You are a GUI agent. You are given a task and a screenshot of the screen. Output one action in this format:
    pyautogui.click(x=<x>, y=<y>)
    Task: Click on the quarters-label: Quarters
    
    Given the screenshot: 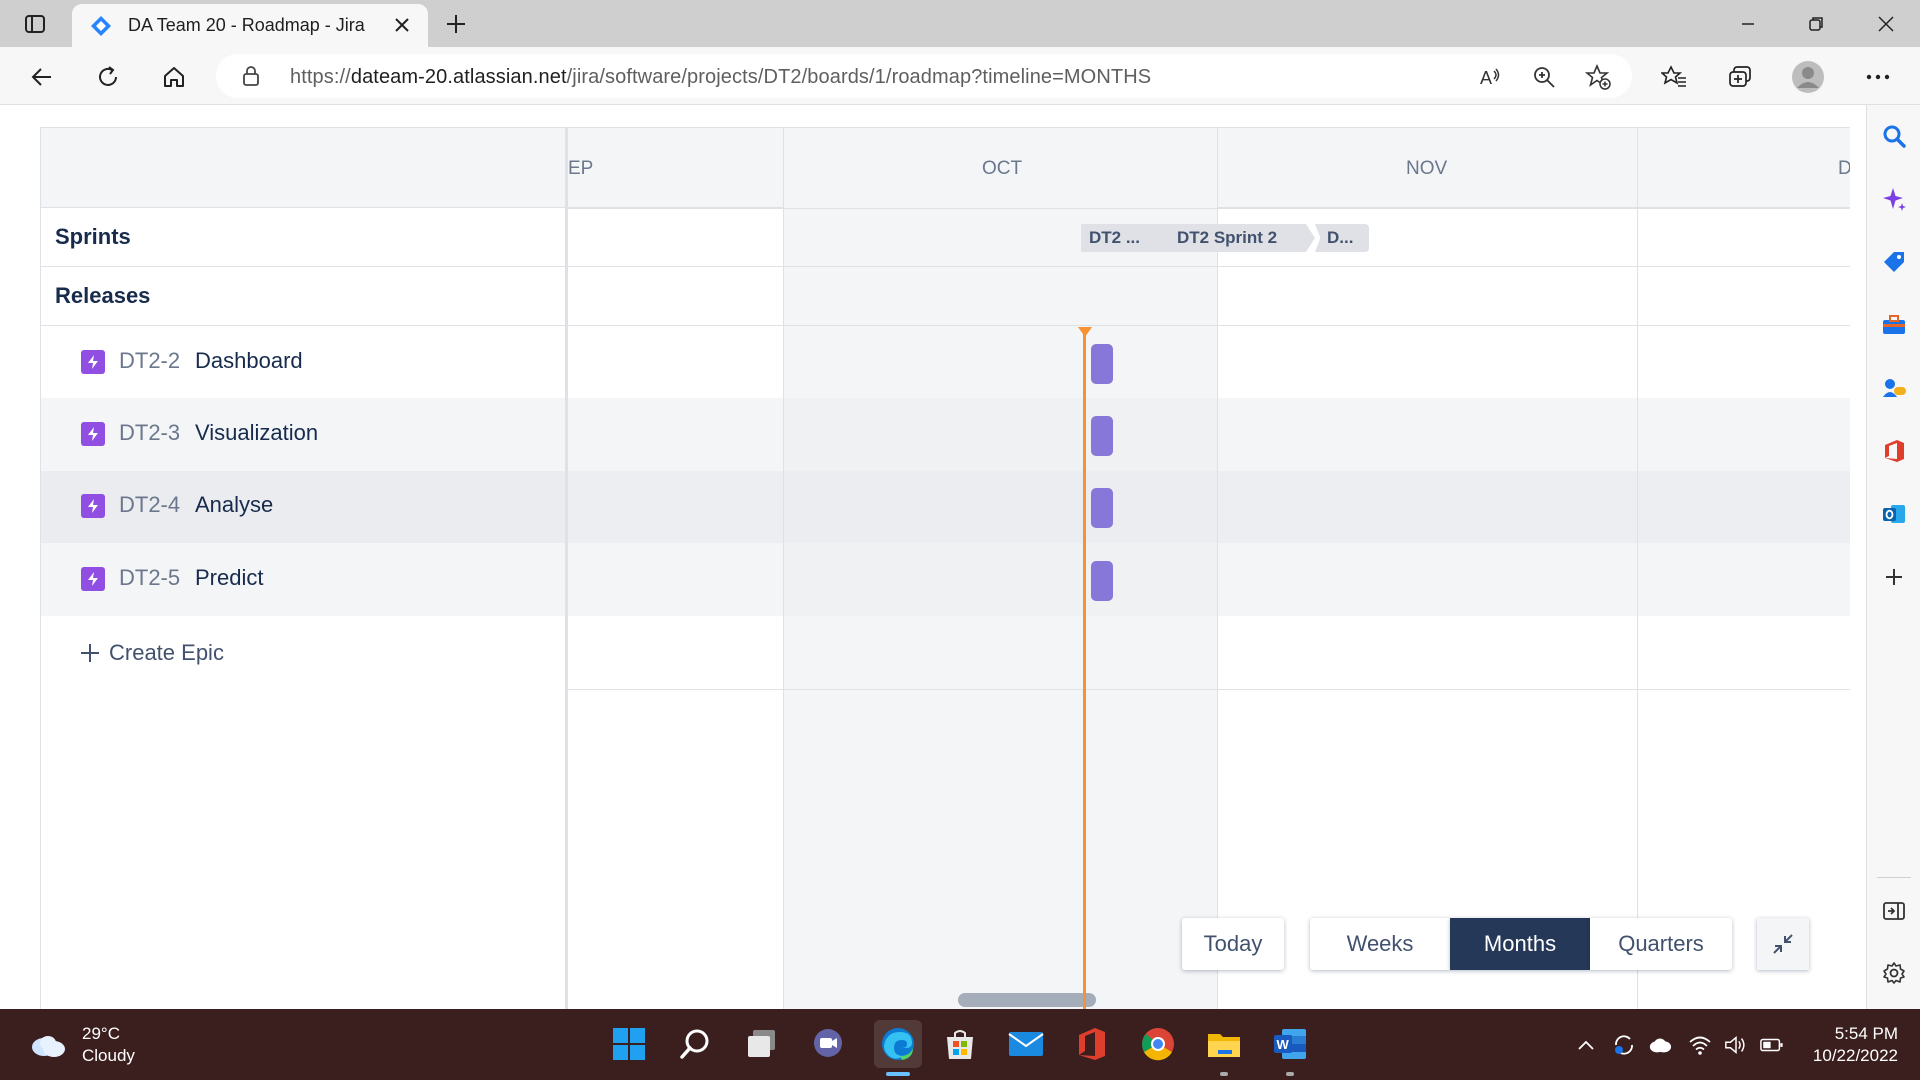 What is the action you would take?
    pyautogui.click(x=1661, y=943)
    